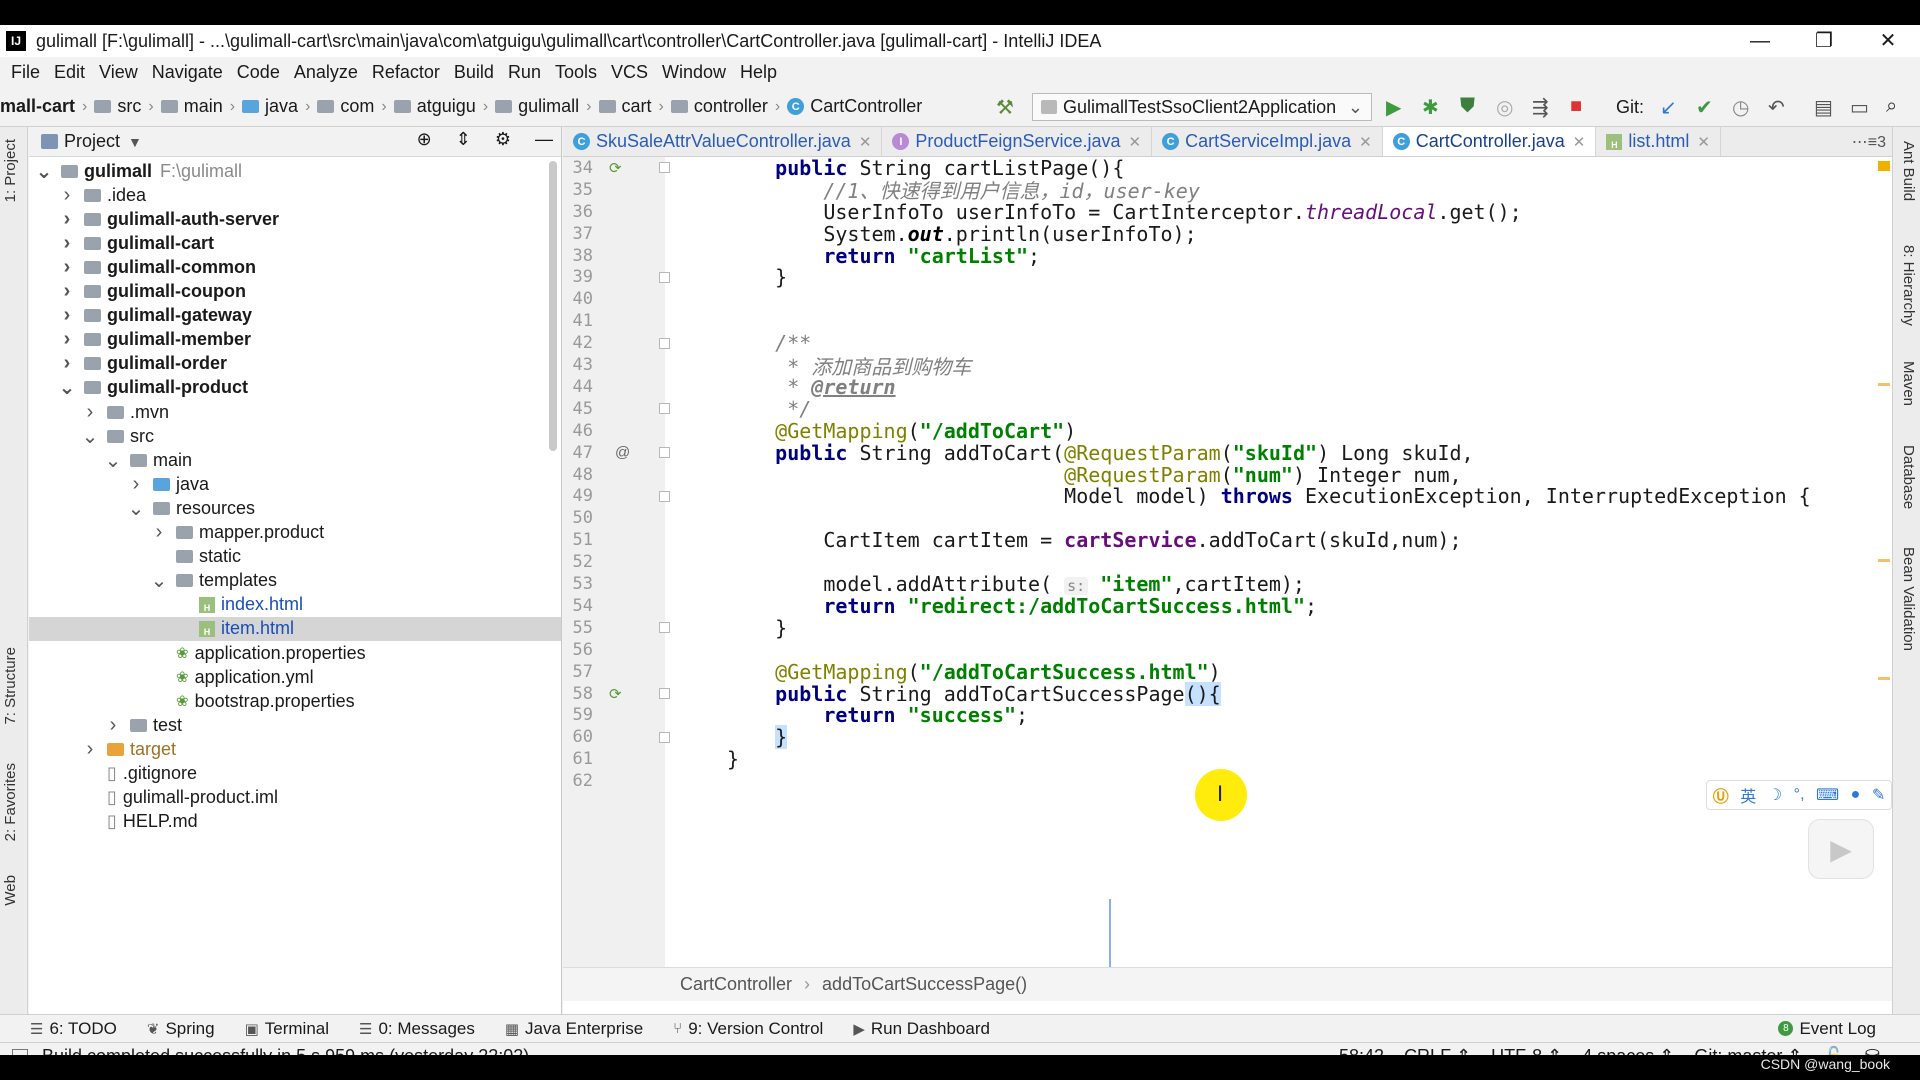  I want to click on tree-item: › java, so click(295, 484).